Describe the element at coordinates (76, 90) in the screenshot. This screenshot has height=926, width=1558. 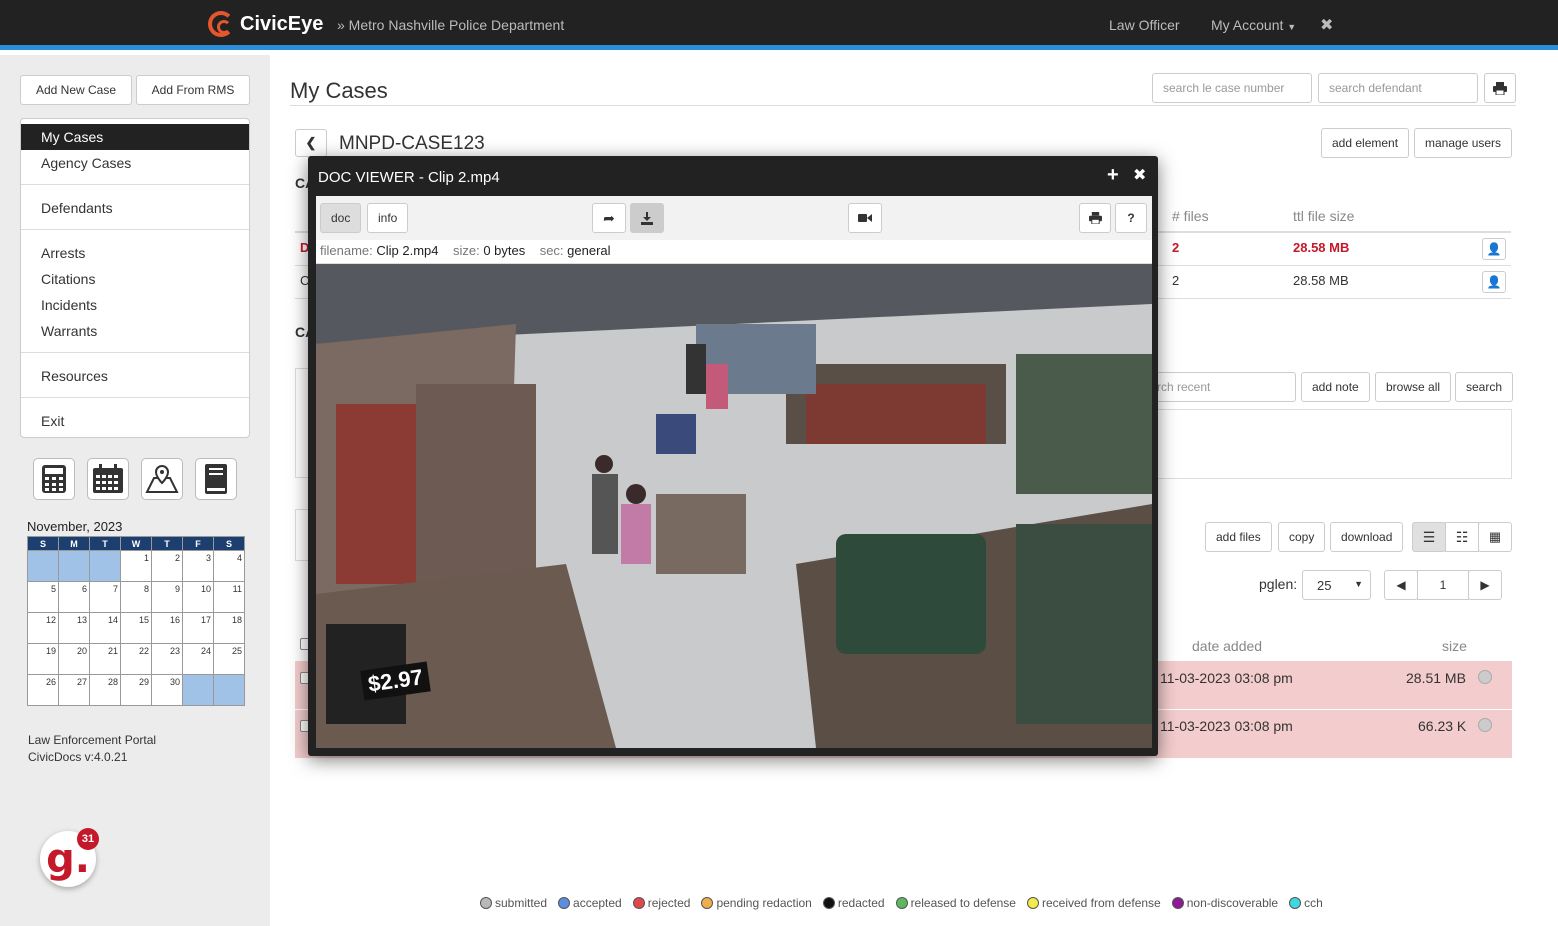
I see `add-new-case-button: Add New Case` at that location.